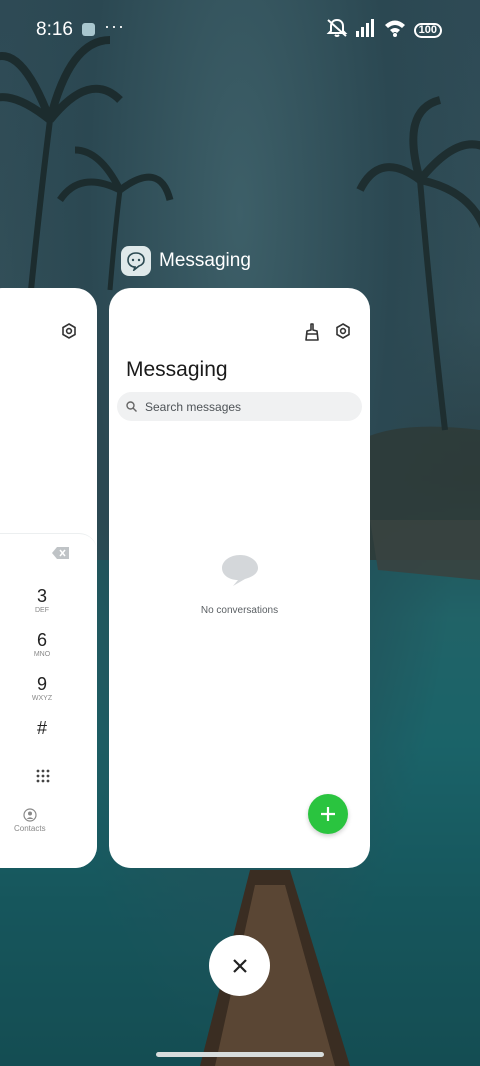 This screenshot has width=480, height=1066. I want to click on clean-icon, so click(312, 334).